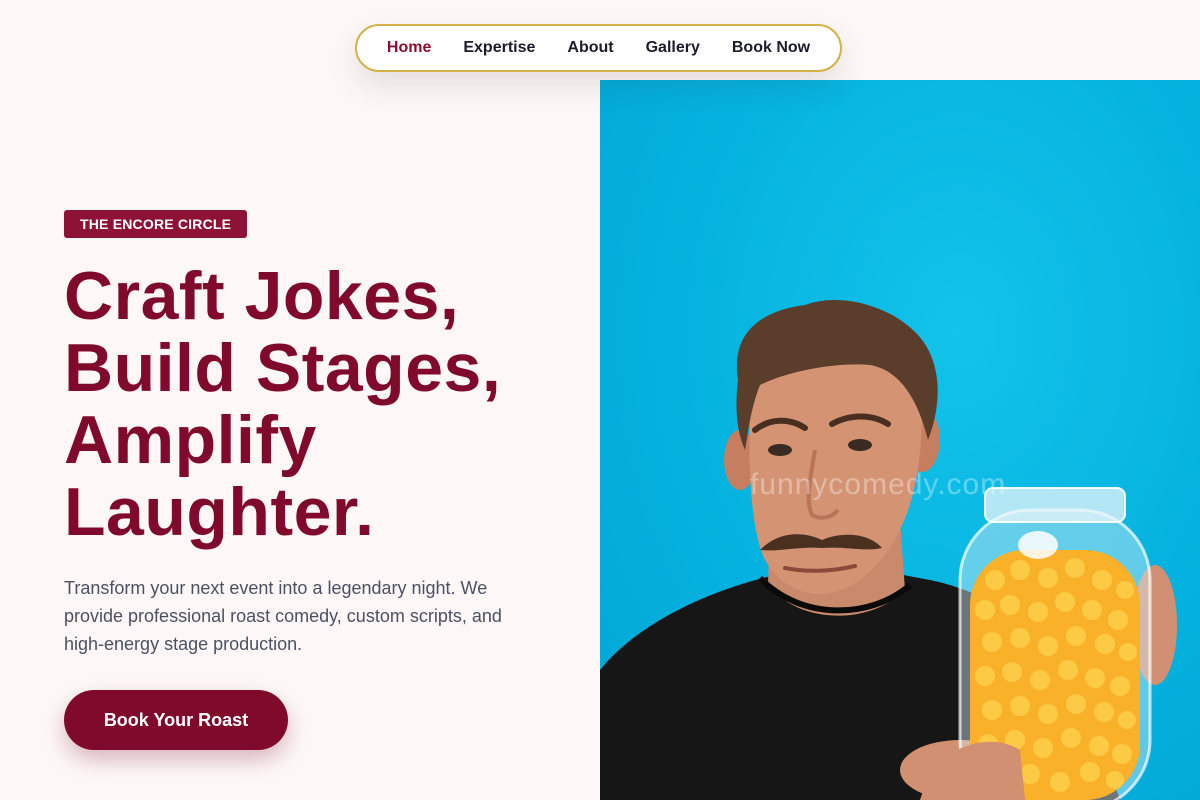  I want to click on nav-gallery: Gallery, so click(673, 48).